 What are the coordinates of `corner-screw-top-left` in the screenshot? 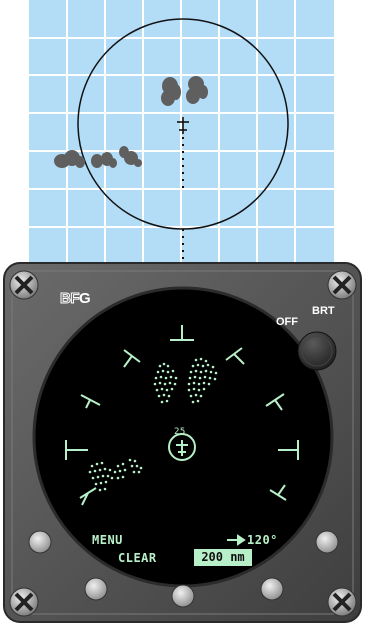 It's located at (24, 285).